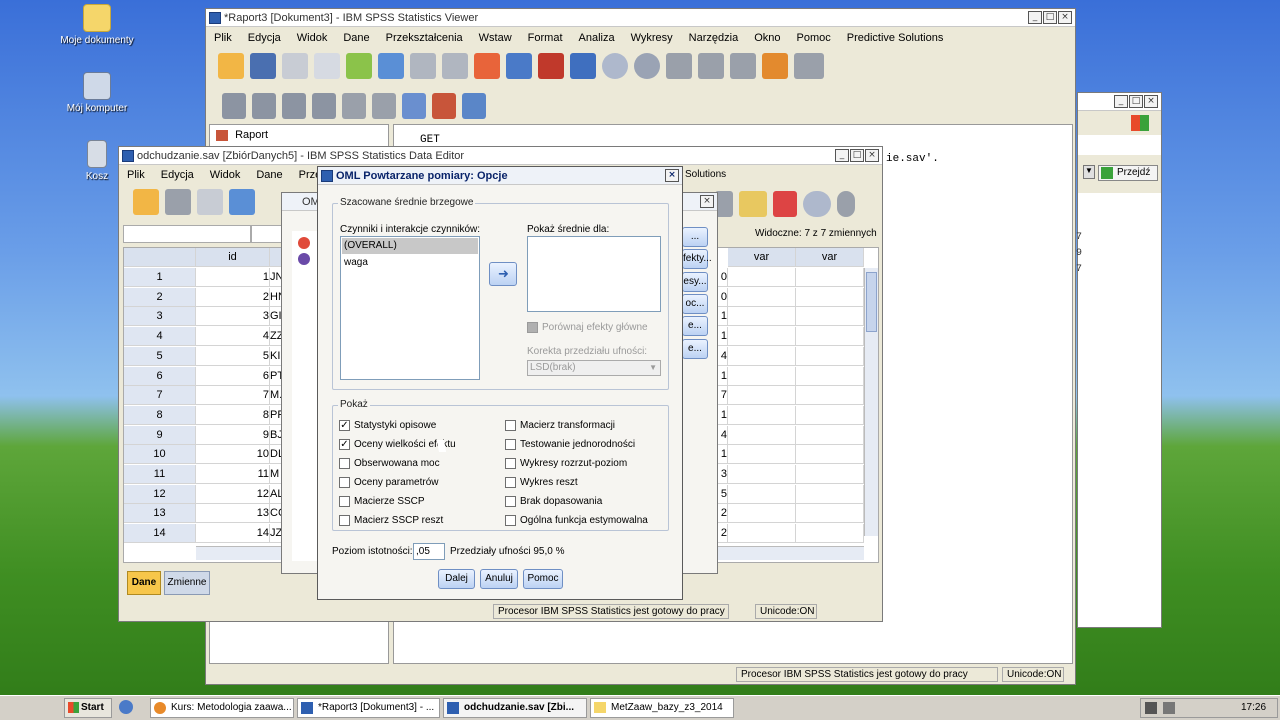 This screenshot has height=720, width=1280. Describe the element at coordinates (543, 579) in the screenshot. I see `help-button: Pomoc` at that location.